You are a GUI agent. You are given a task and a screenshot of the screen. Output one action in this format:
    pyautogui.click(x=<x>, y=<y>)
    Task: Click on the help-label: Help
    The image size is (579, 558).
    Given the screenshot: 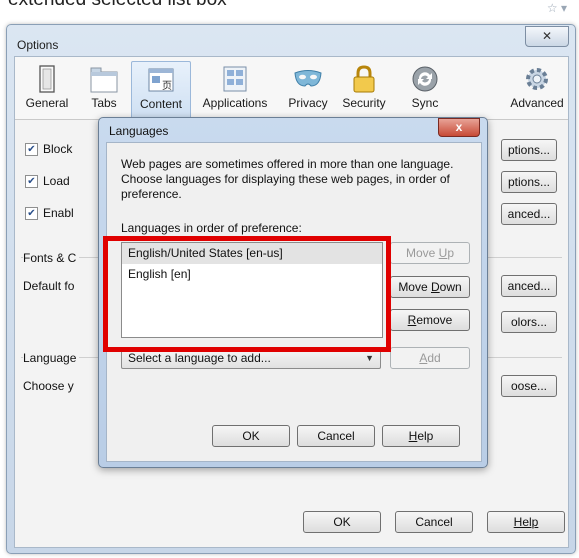 What is the action you would take?
    pyautogui.click(x=526, y=522)
    